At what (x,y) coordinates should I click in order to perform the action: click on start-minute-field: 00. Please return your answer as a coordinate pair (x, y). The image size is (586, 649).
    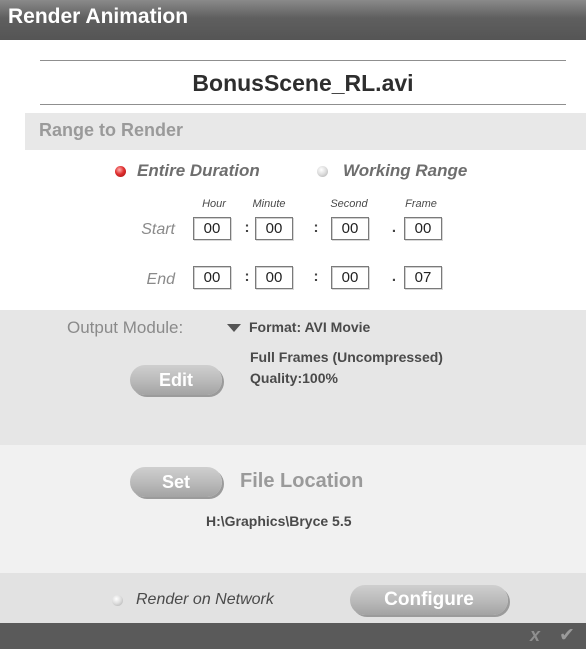
    Looking at the image, I should click on (274, 228).